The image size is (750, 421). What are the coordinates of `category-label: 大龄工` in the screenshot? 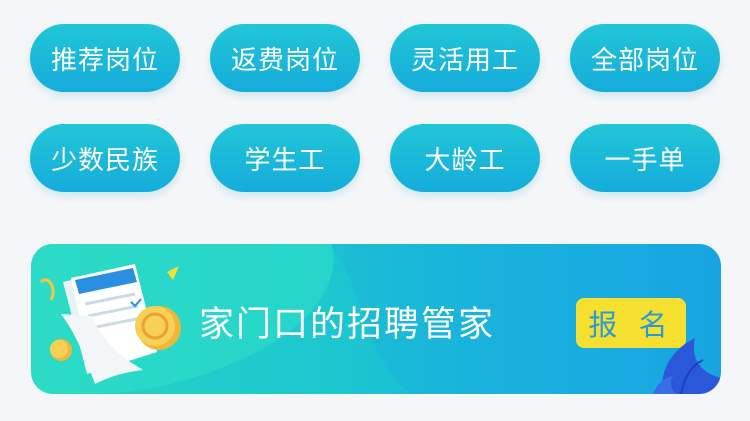 It's located at (465, 160).